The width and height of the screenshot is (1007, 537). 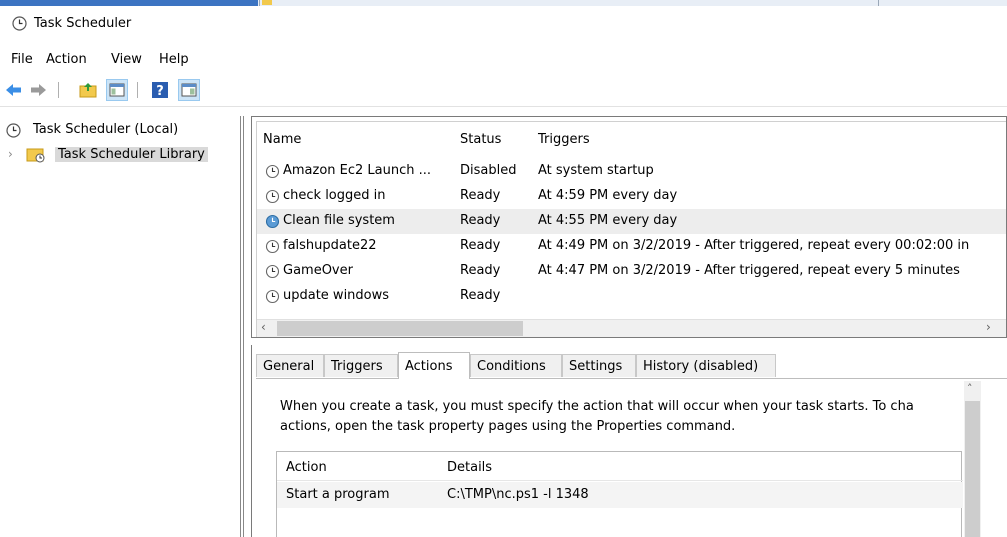 I want to click on tab-conditions: Conditions, so click(x=516, y=365).